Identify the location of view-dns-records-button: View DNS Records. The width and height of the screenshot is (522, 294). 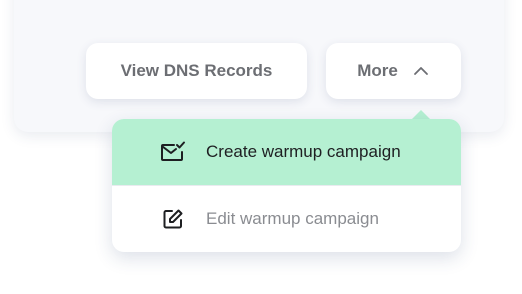
(196, 71).